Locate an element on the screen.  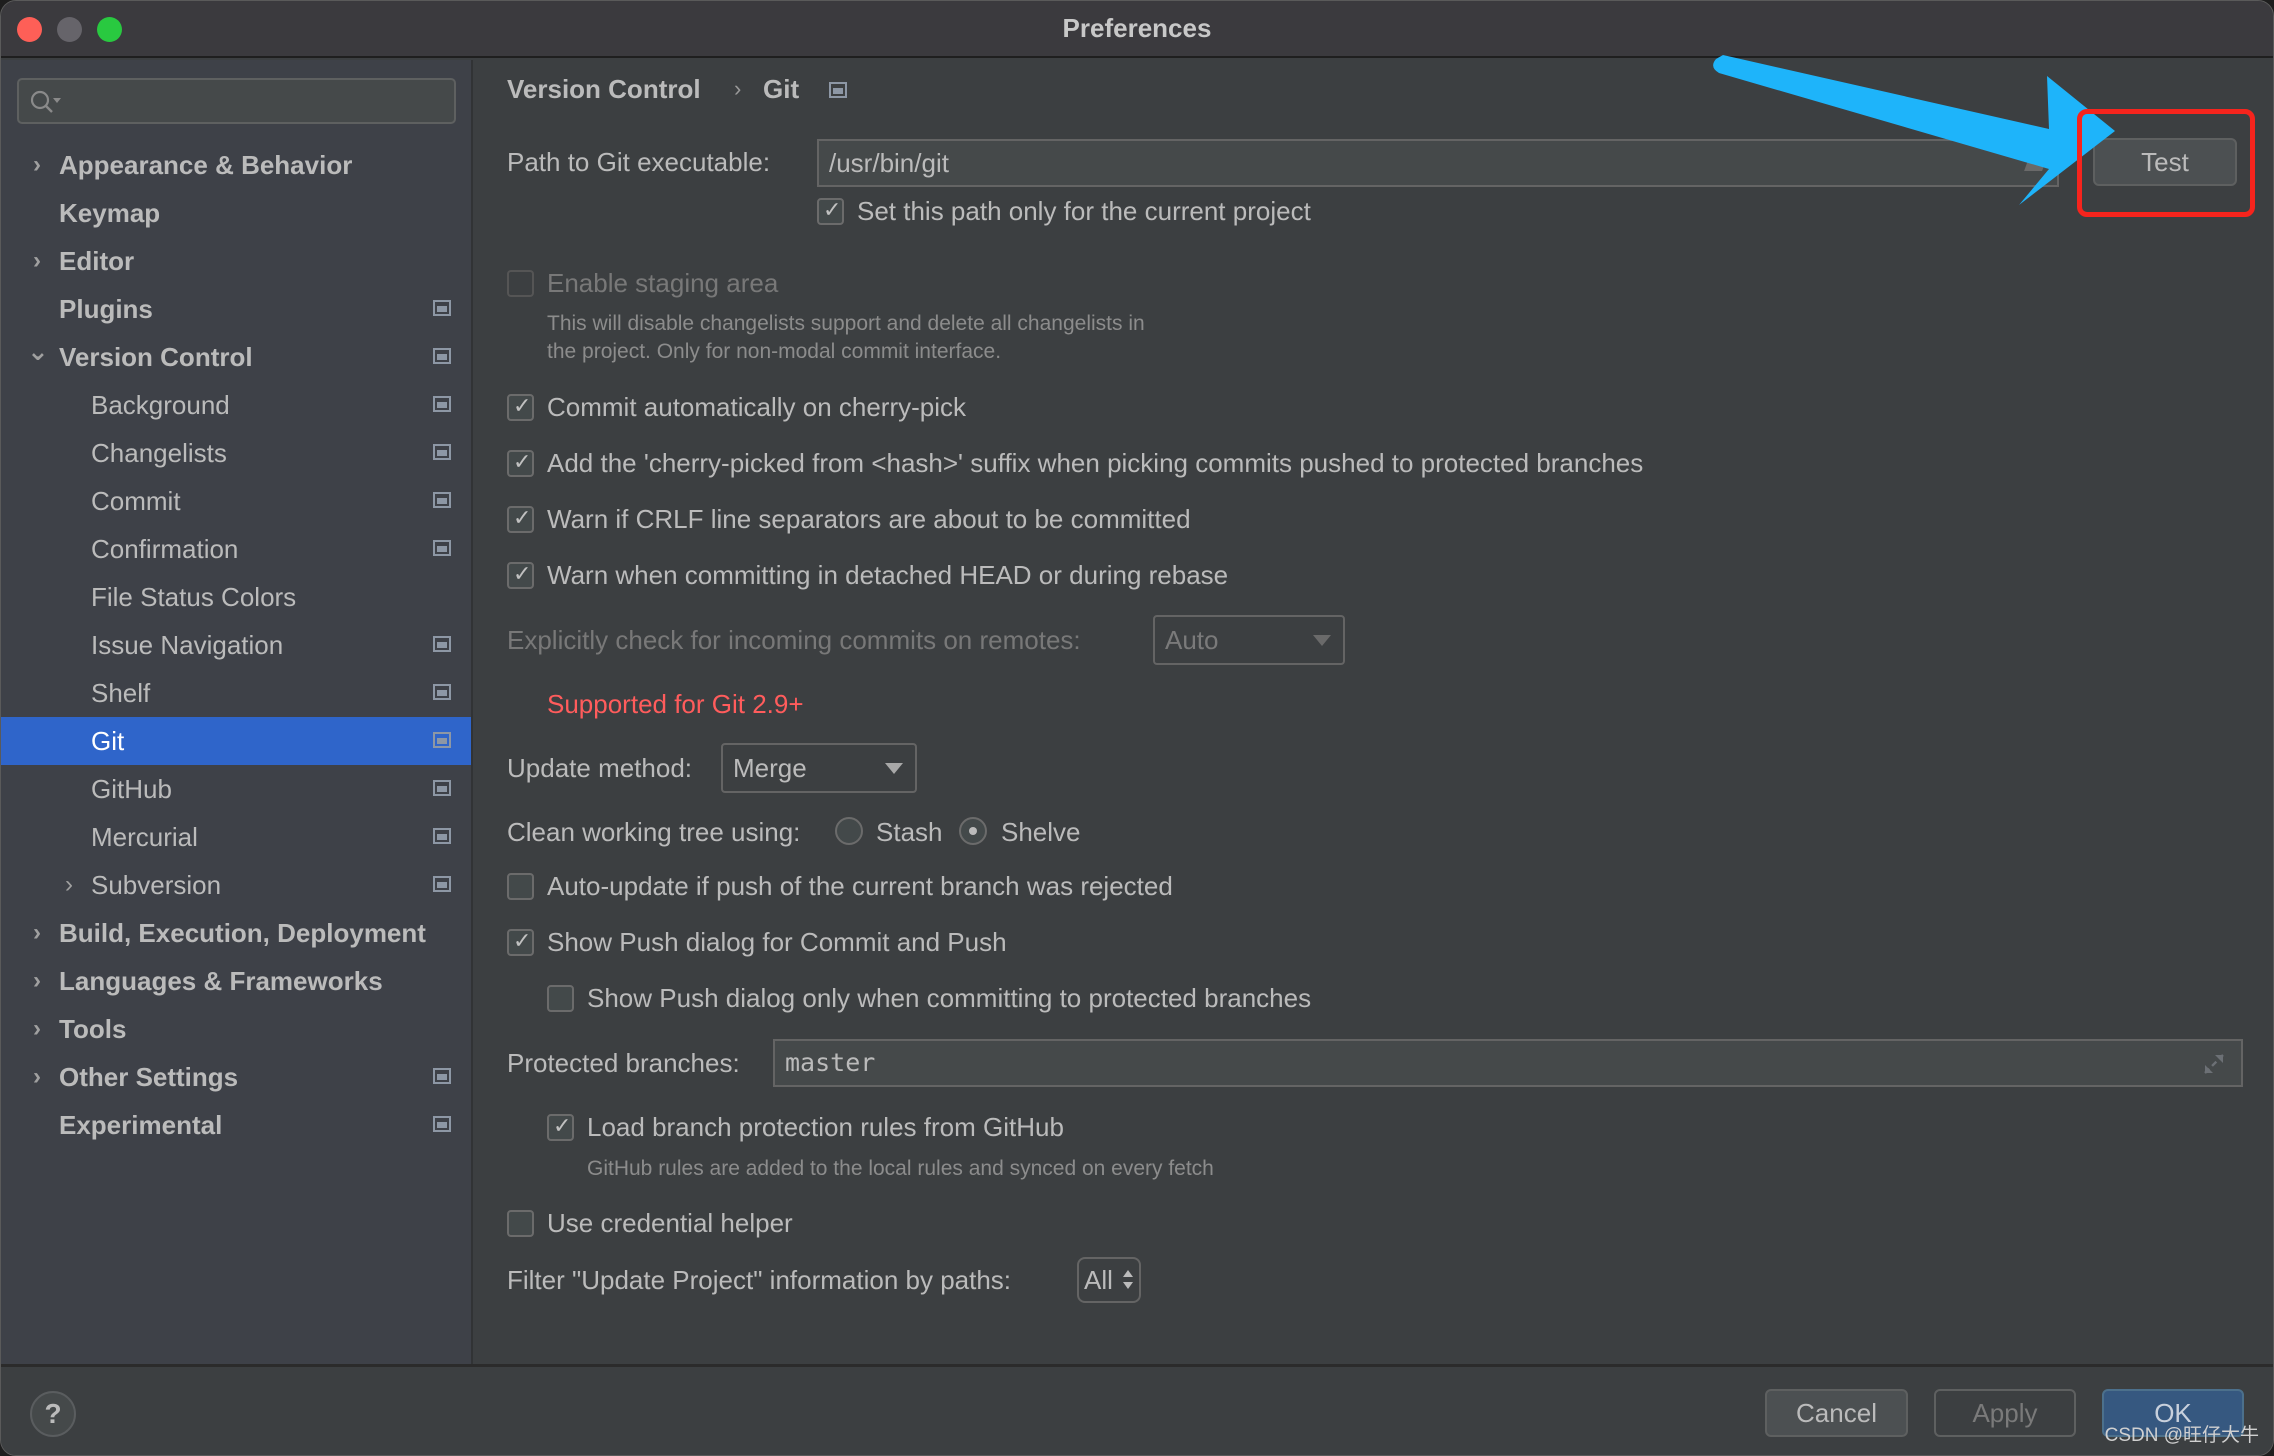
sidebar-item-version-control: ⌄ Version Control is located at coordinates (236, 357).